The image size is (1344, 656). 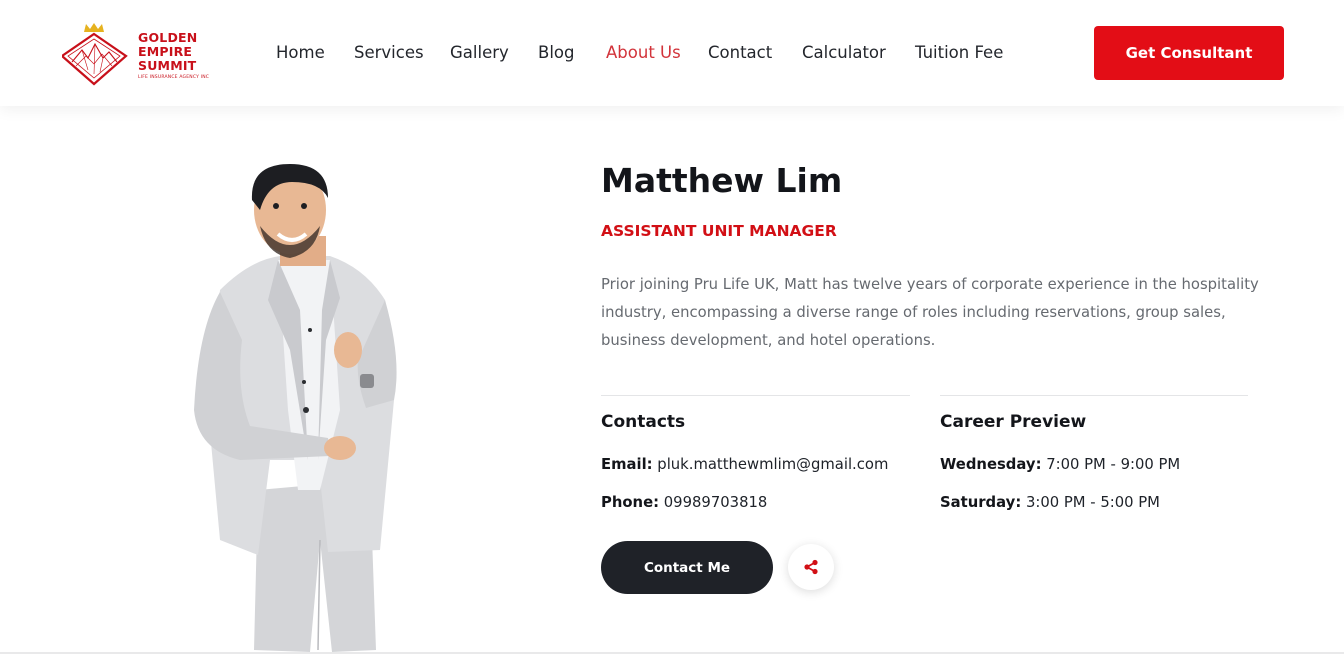 I want to click on profile-role: ASSISTANT UNIT MANAGER, so click(x=719, y=231).